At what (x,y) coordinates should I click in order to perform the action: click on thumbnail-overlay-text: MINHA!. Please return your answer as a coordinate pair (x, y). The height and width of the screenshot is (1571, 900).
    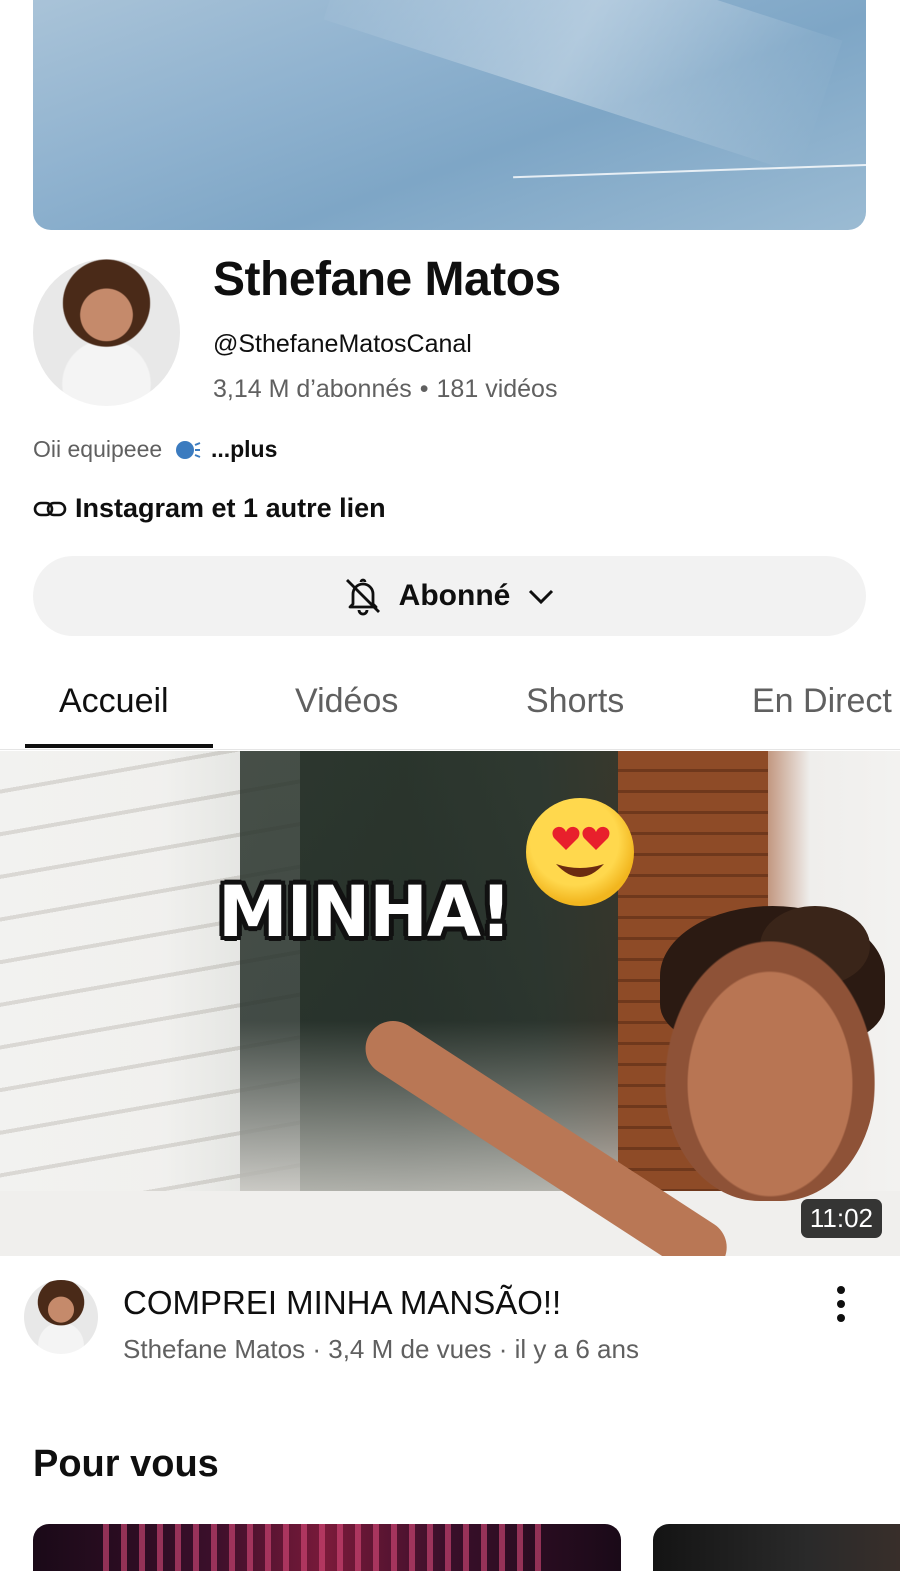
    Looking at the image, I should click on (365, 912).